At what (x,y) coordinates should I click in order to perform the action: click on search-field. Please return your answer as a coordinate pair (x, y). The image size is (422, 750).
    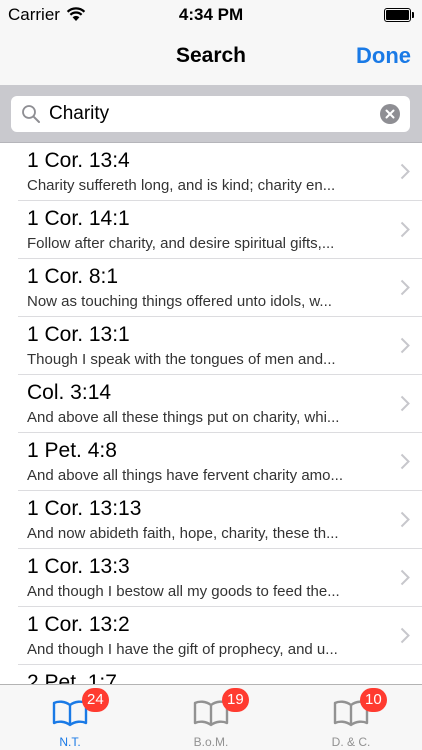
    Looking at the image, I should click on (210, 114).